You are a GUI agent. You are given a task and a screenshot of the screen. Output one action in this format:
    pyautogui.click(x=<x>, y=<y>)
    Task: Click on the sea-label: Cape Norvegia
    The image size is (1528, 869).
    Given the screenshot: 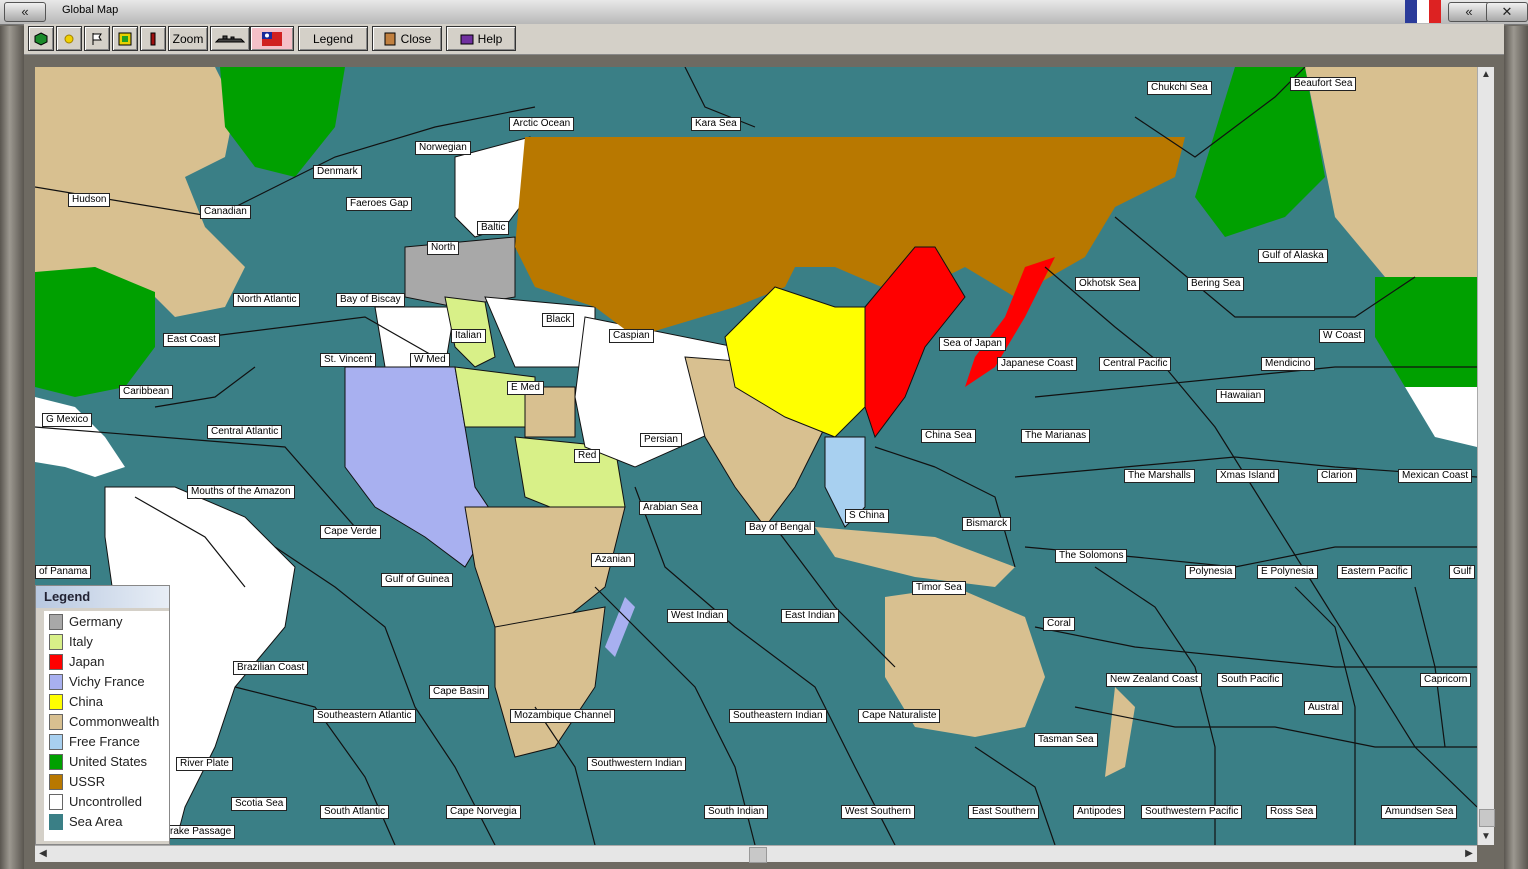 What is the action you would take?
    pyautogui.click(x=483, y=812)
    